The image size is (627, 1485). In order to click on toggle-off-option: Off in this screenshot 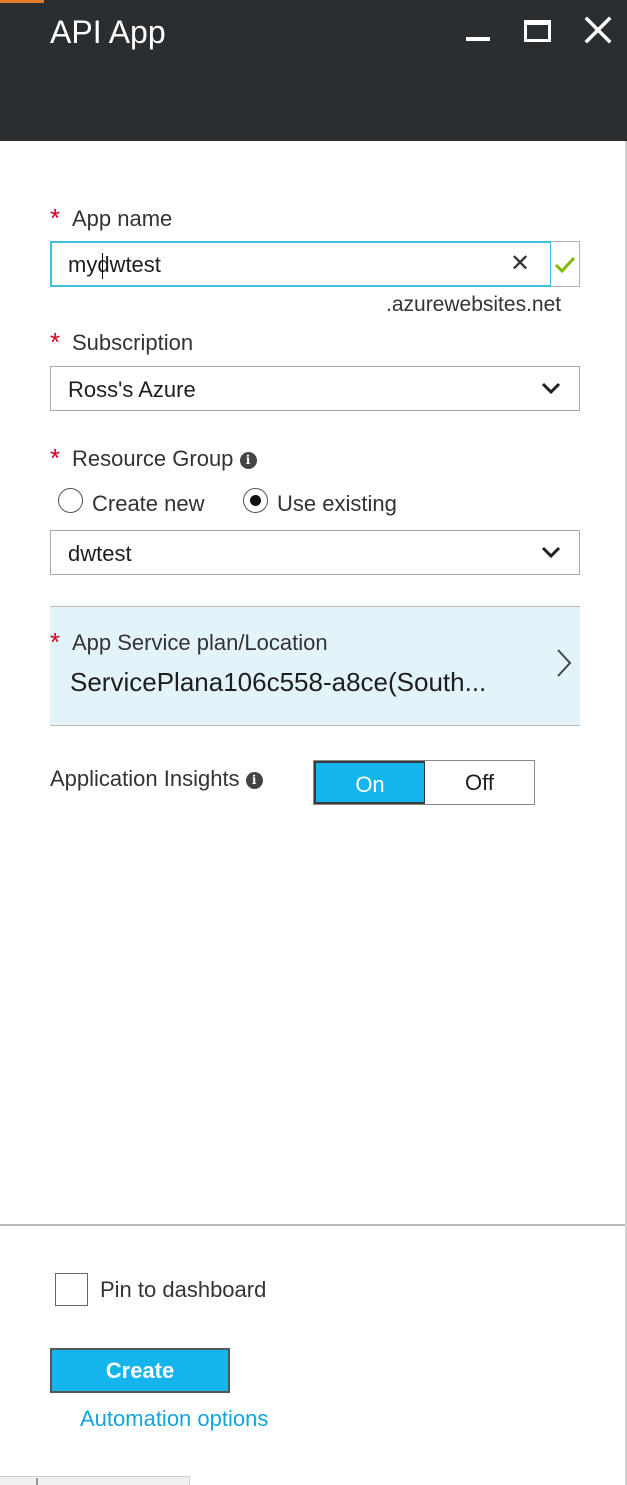, I will do `click(479, 782)`.